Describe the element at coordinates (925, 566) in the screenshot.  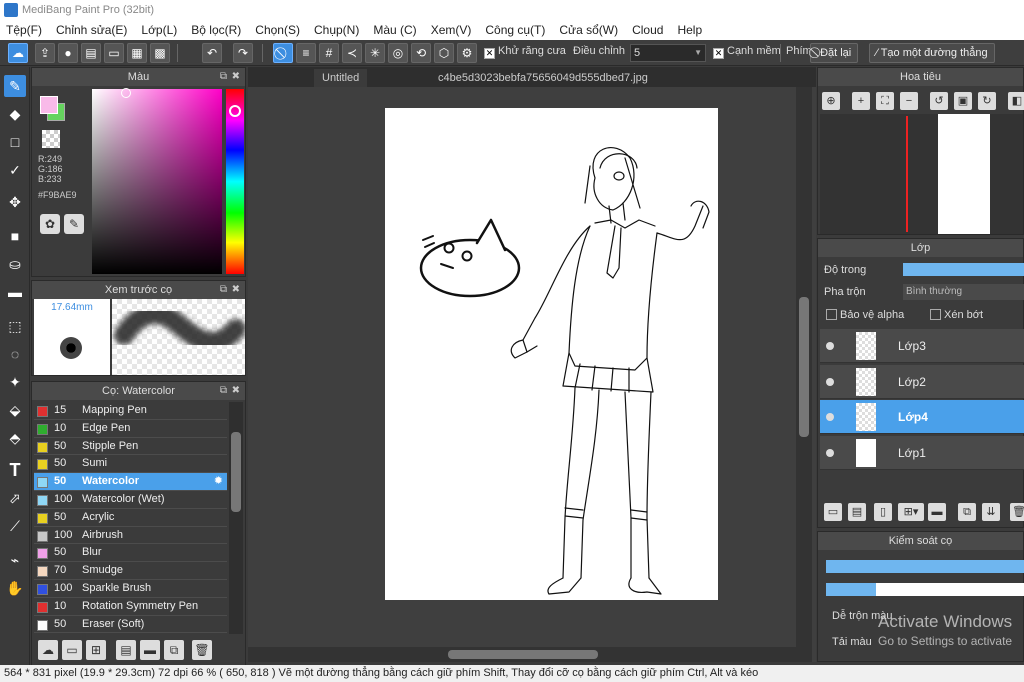
I see `brush-size-slider` at that location.